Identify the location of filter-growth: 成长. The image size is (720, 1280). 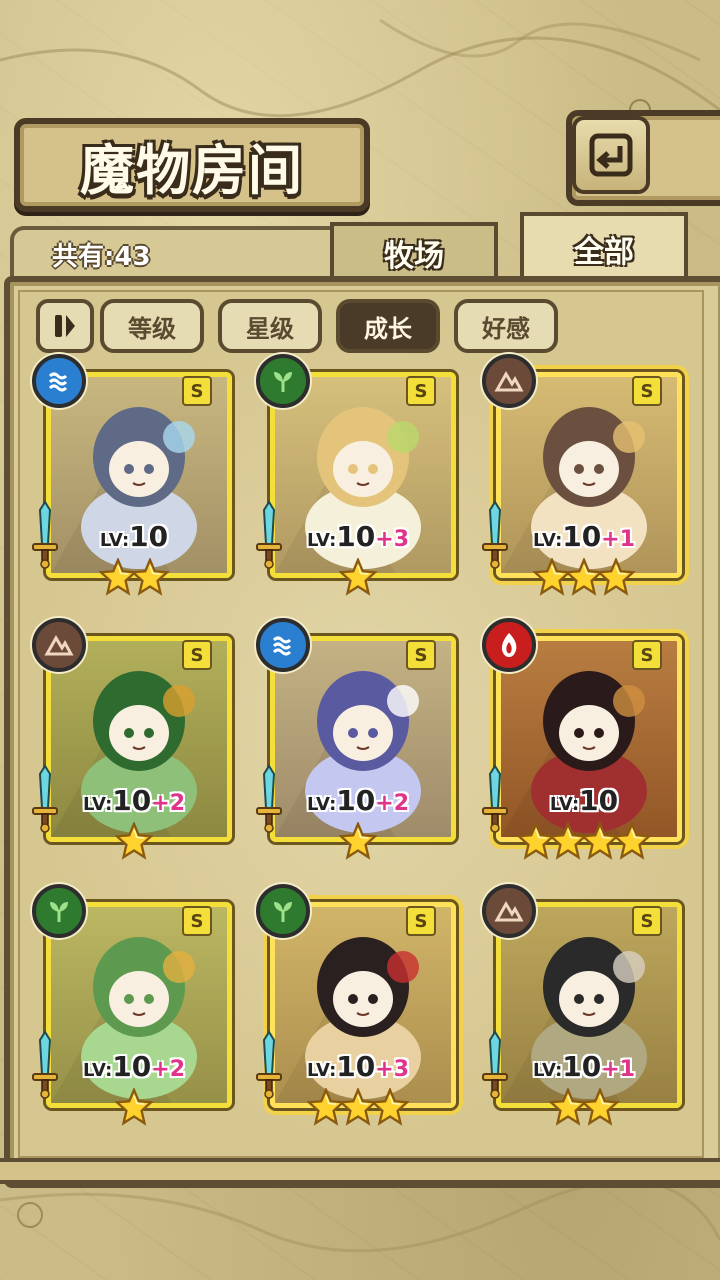
(388, 326).